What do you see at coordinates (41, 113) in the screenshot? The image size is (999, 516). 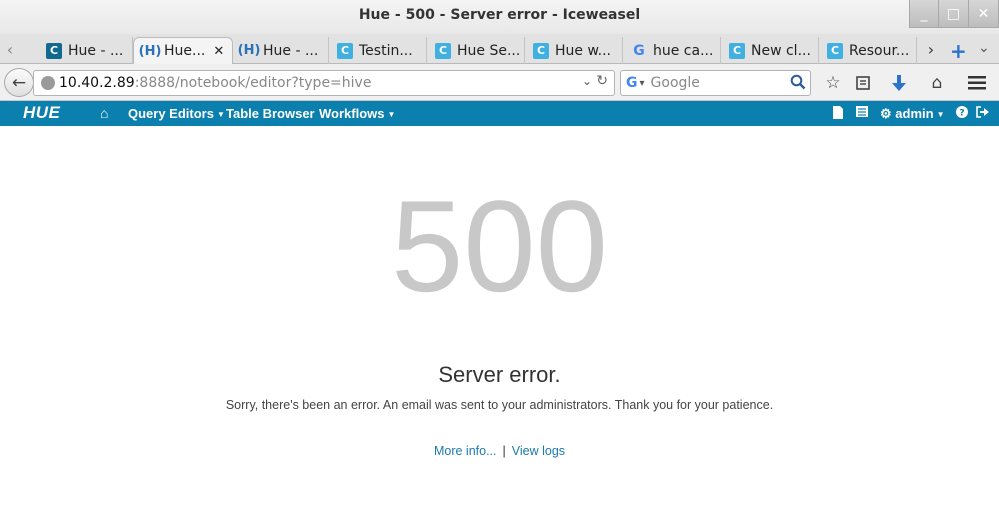 I see `hue-logo: HUE` at bounding box center [41, 113].